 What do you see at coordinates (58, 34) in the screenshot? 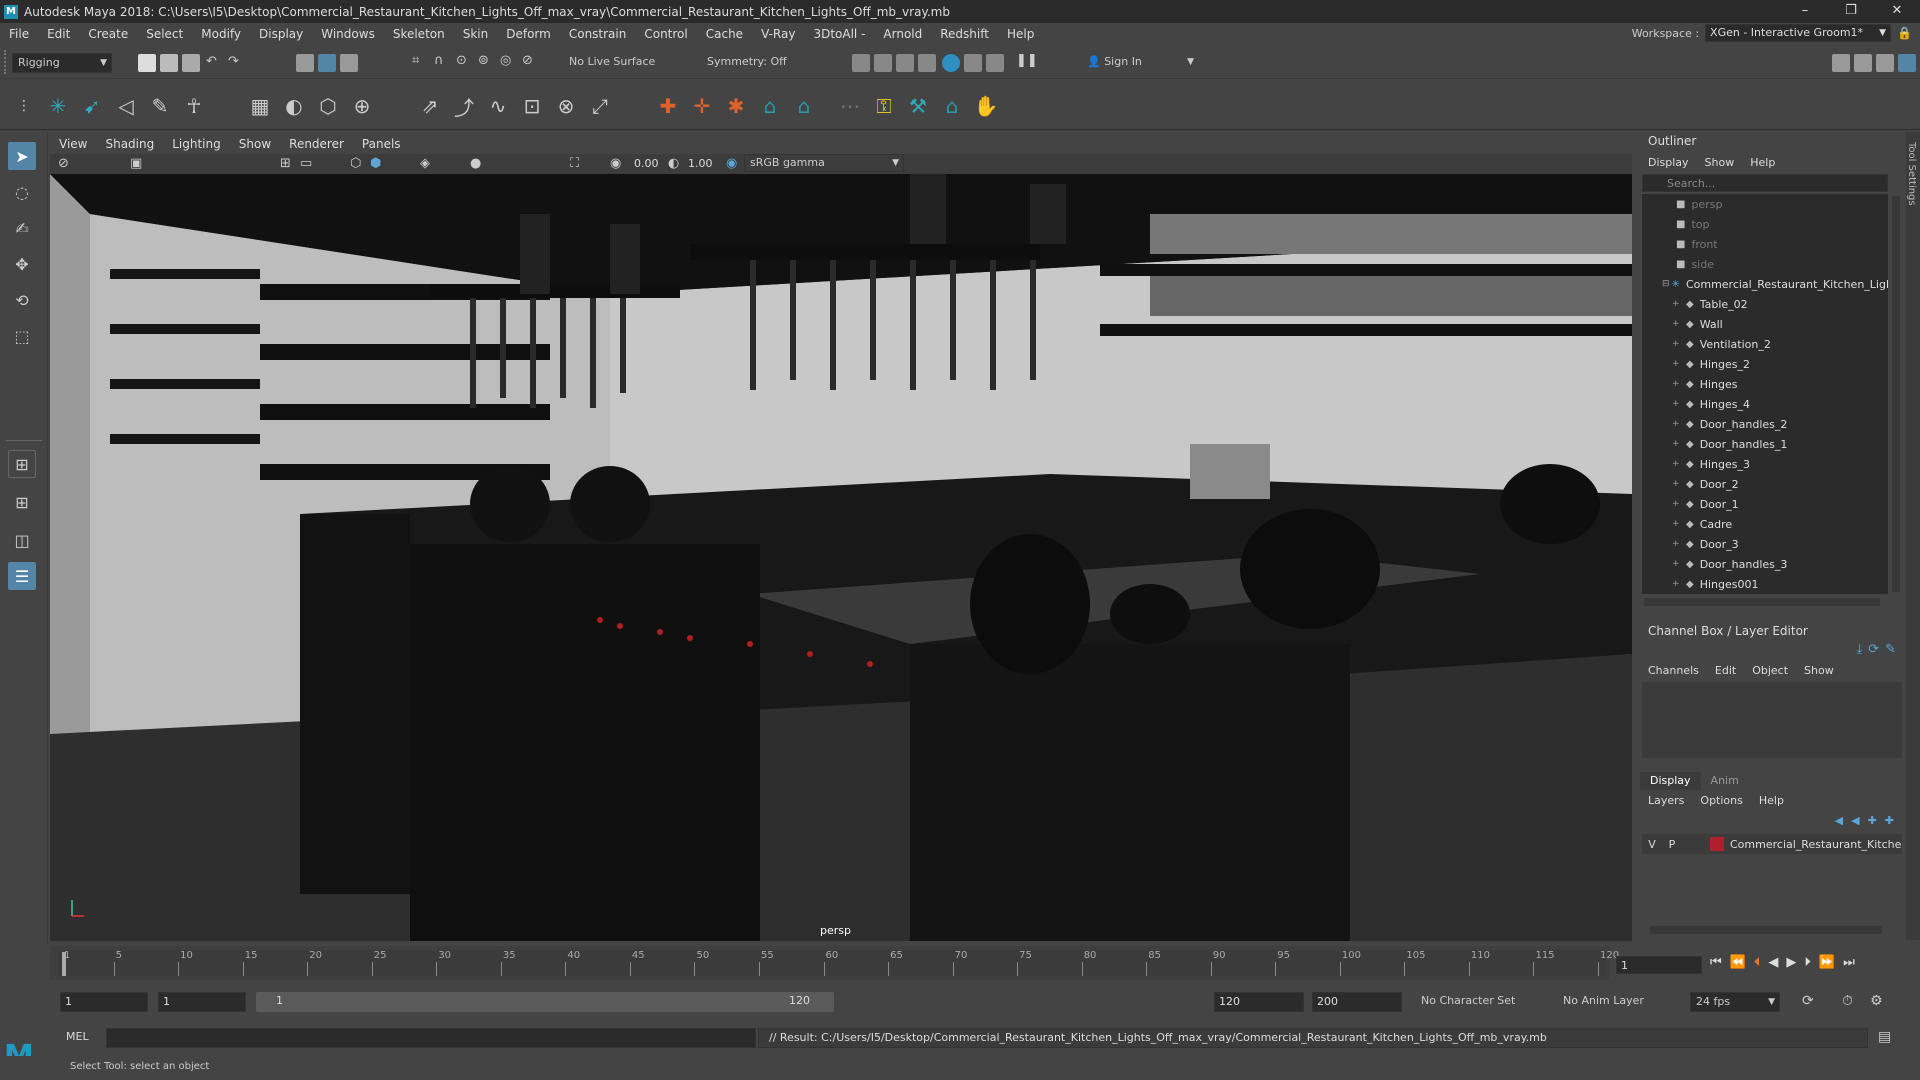
I see `menu-edit: Edit` at bounding box center [58, 34].